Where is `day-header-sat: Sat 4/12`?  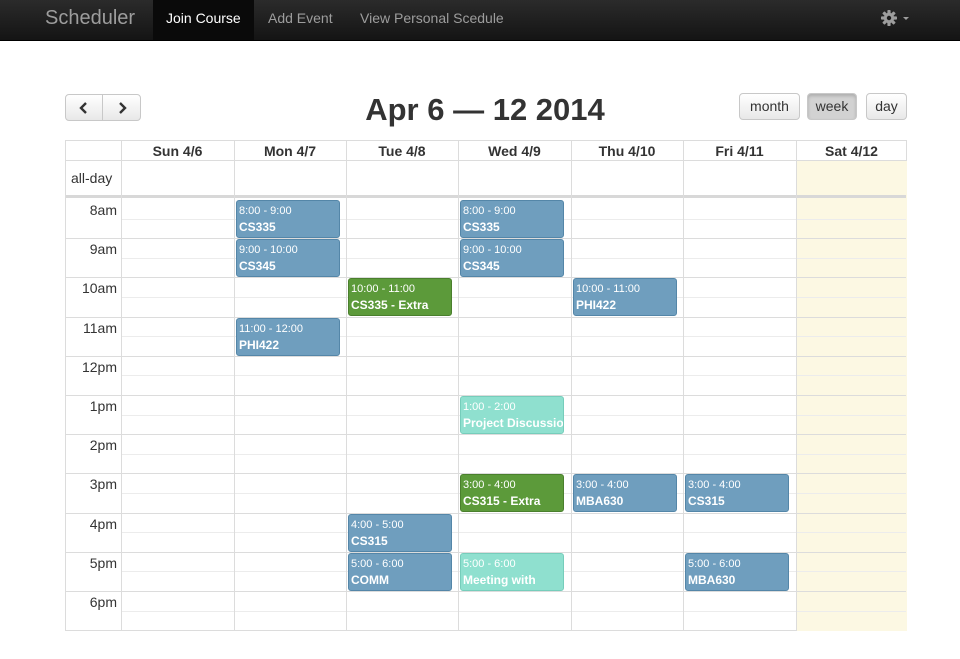
day-header-sat: Sat 4/12 is located at coordinates (851, 151).